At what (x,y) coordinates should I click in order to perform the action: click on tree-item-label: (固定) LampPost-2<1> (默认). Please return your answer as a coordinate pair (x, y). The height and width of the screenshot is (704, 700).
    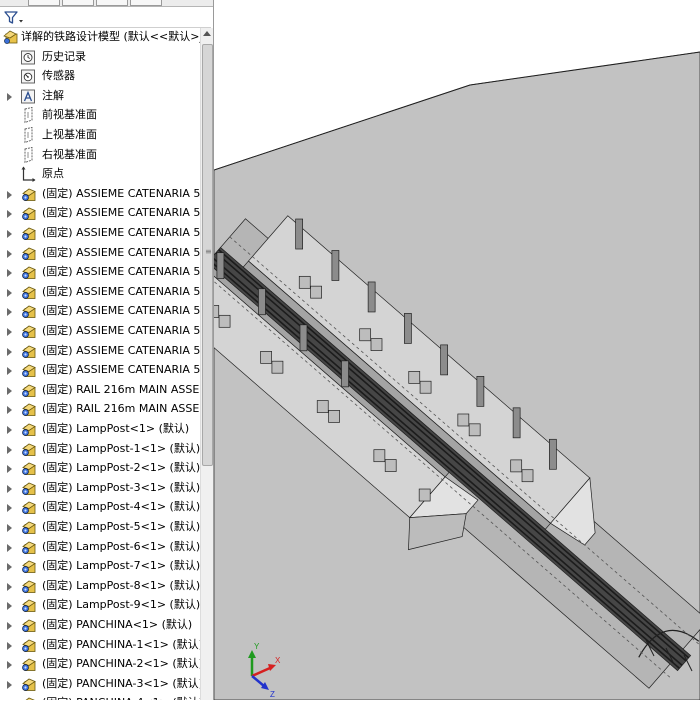
    Looking at the image, I should click on (121, 468).